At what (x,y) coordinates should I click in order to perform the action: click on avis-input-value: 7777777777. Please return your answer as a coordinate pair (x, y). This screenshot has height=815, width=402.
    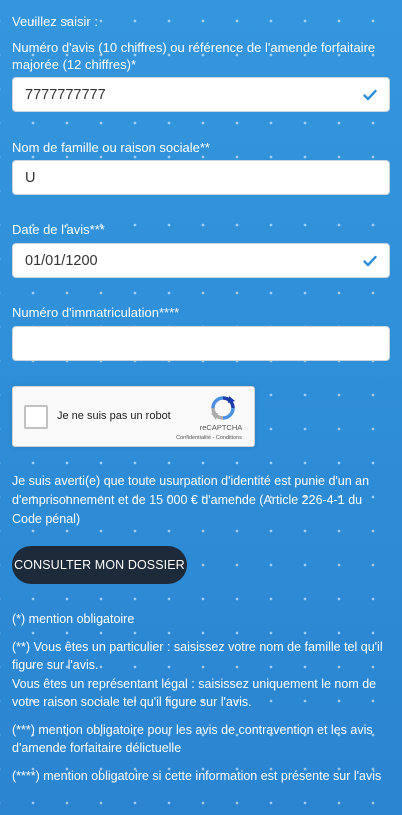
    Looking at the image, I should click on (65, 94).